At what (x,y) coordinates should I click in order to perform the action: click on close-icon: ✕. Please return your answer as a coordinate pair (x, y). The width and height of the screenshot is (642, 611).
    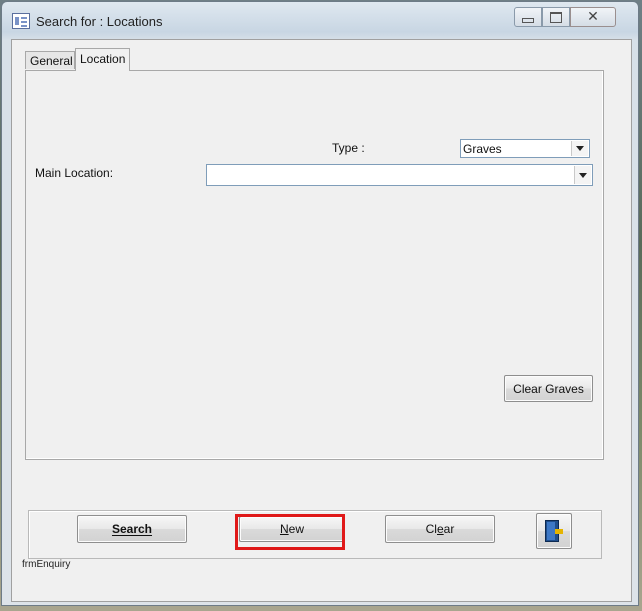
    Looking at the image, I should click on (593, 17).